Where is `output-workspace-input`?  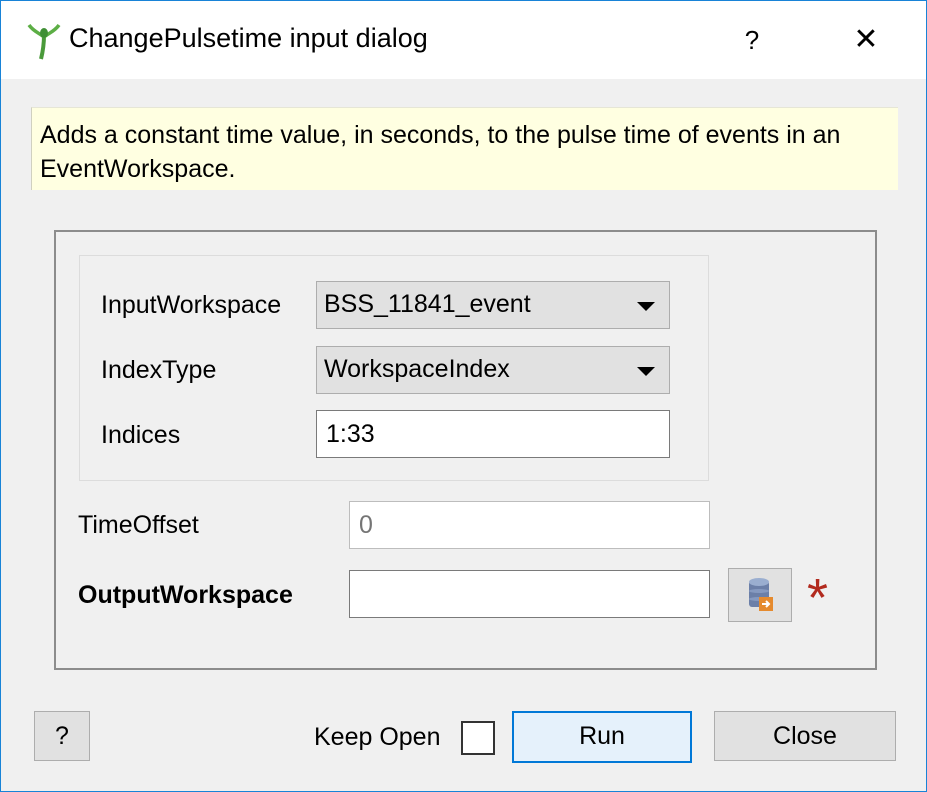 output-workspace-input is located at coordinates (529, 594).